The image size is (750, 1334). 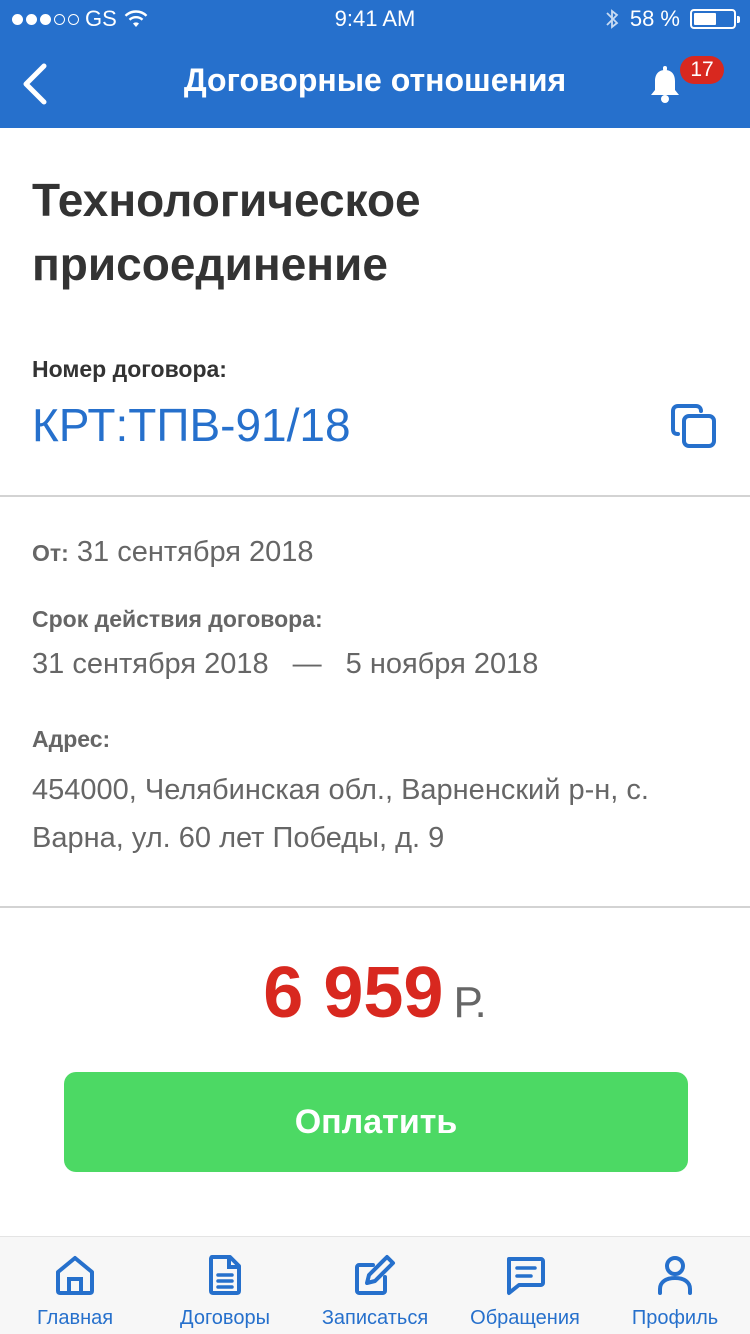 What do you see at coordinates (612, 19) in the screenshot?
I see `bluetooth-icon` at bounding box center [612, 19].